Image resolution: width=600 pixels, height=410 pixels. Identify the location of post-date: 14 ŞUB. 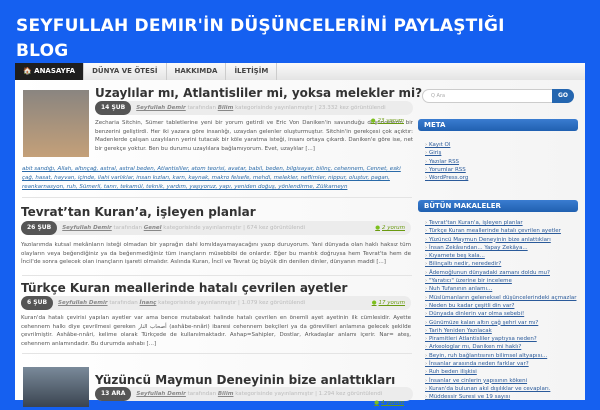
(113, 108).